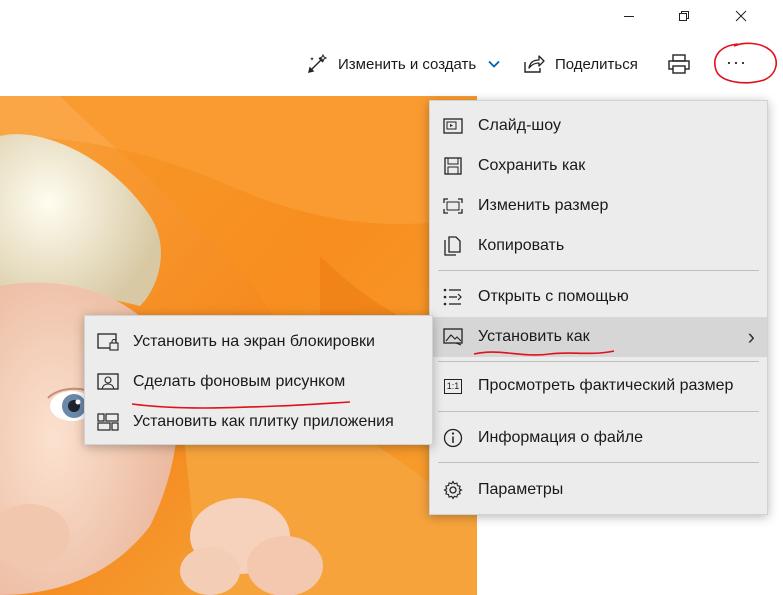 This screenshot has width=783, height=595. I want to click on actual-size-icon: 1:1, so click(453, 386).